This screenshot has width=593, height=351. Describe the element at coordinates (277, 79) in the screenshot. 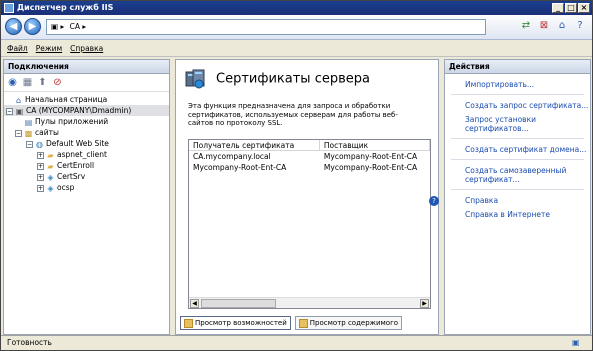

I see `page-title: Сертификаты сервера` at that location.